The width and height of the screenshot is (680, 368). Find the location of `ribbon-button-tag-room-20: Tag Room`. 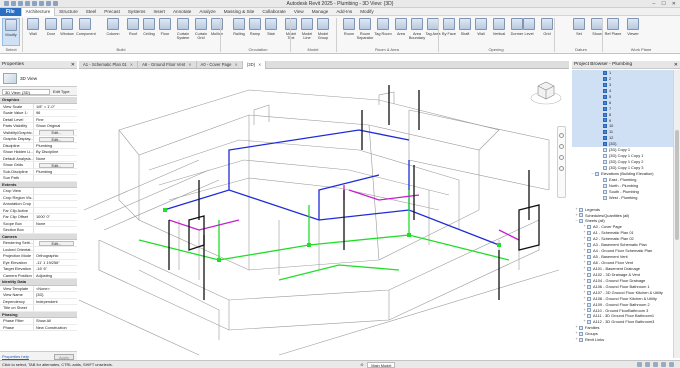

ribbon-button-tag-room-20: Tag Room is located at coordinates (383, 32).